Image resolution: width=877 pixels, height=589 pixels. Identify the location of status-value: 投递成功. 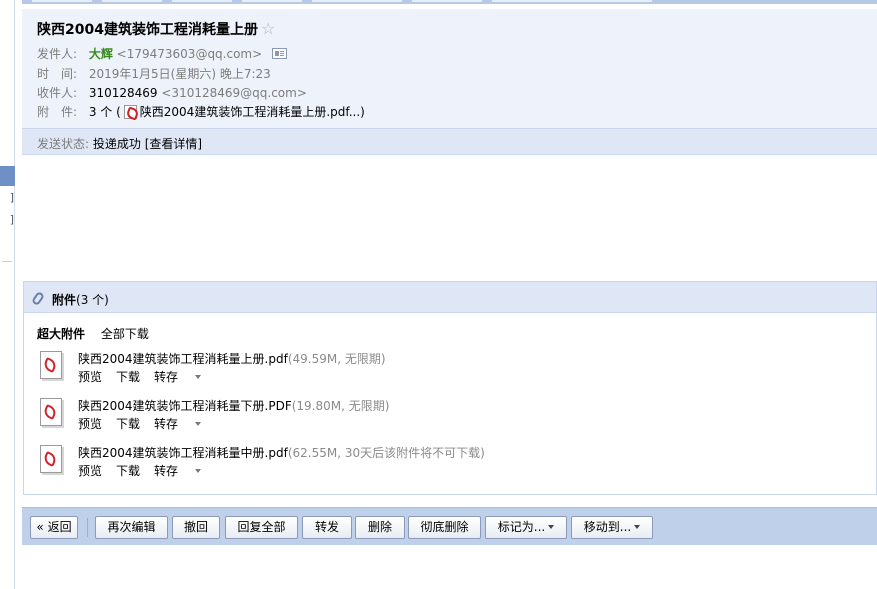
(116, 144).